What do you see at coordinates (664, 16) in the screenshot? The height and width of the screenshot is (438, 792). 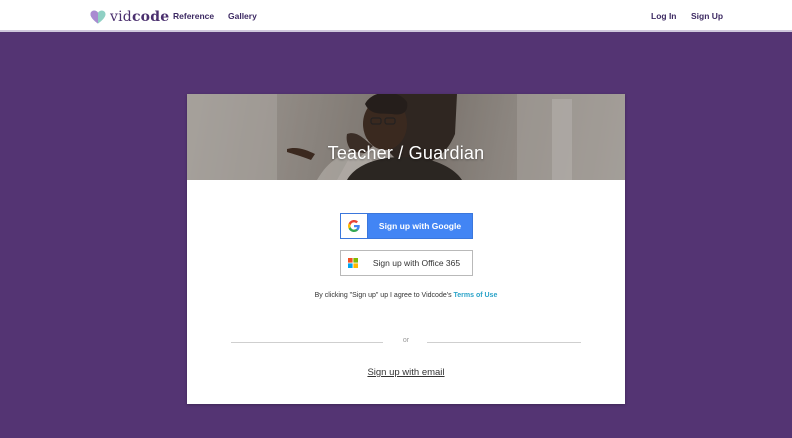 I see `login-link: Log In` at bounding box center [664, 16].